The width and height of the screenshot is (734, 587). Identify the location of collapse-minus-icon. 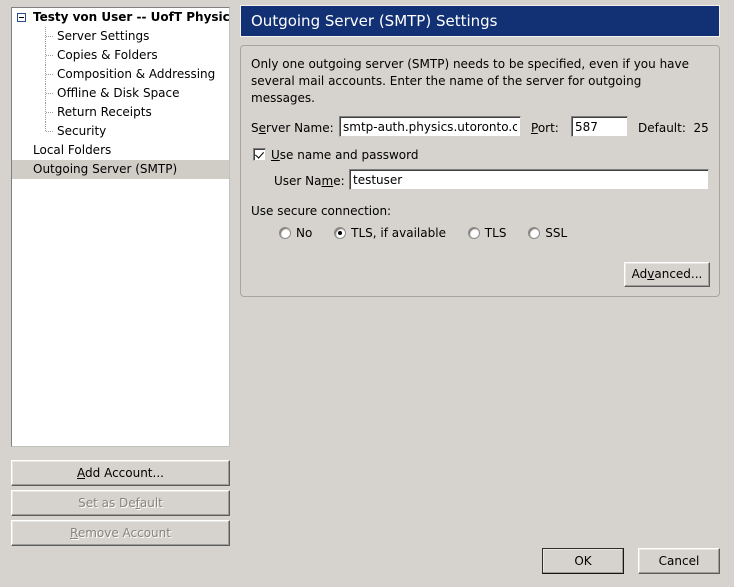
(21, 17).